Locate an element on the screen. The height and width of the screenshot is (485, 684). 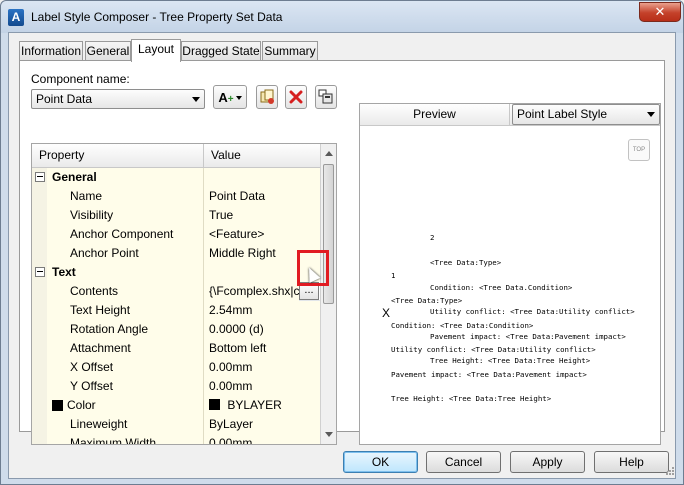
property-row-text-height: Text Height 2.54mm is located at coordinates (176, 310).